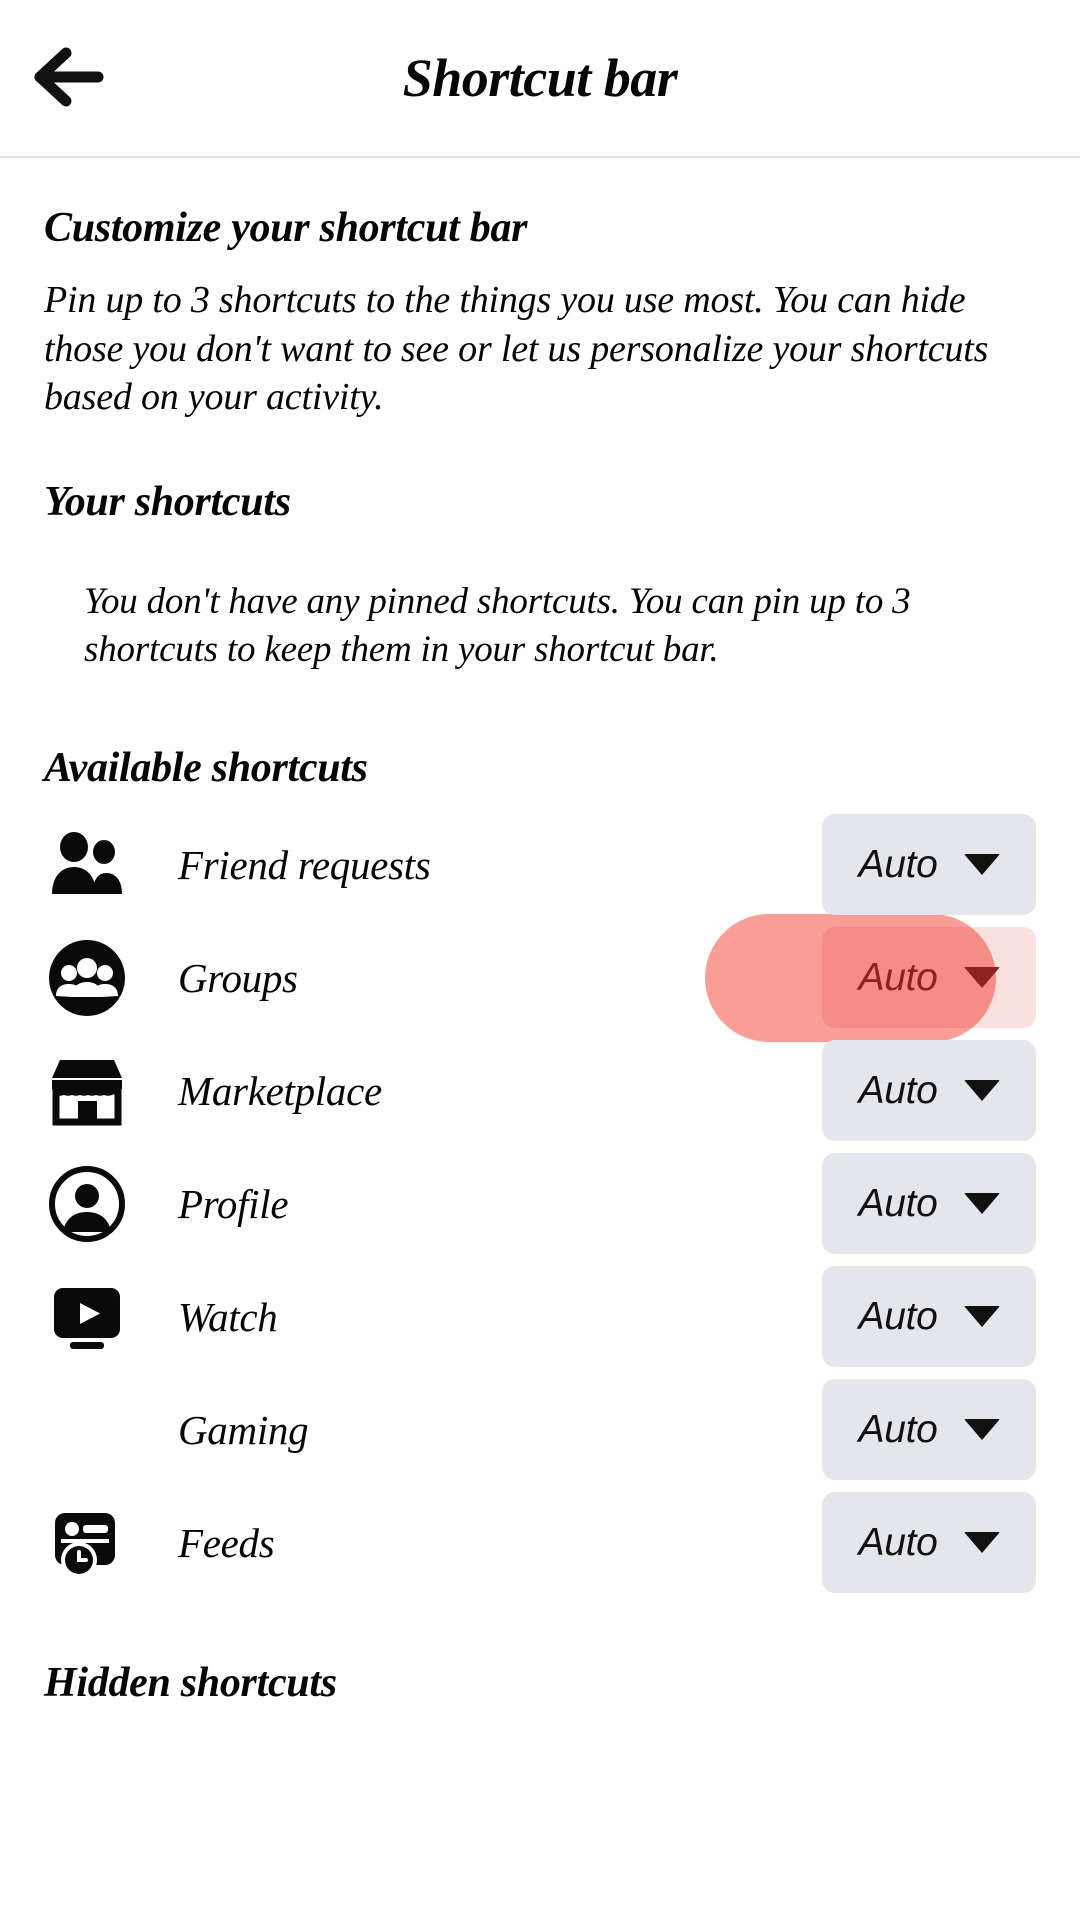  What do you see at coordinates (540, 864) in the screenshot?
I see `shortcut-row-friend-requests: Friend requests Auto` at bounding box center [540, 864].